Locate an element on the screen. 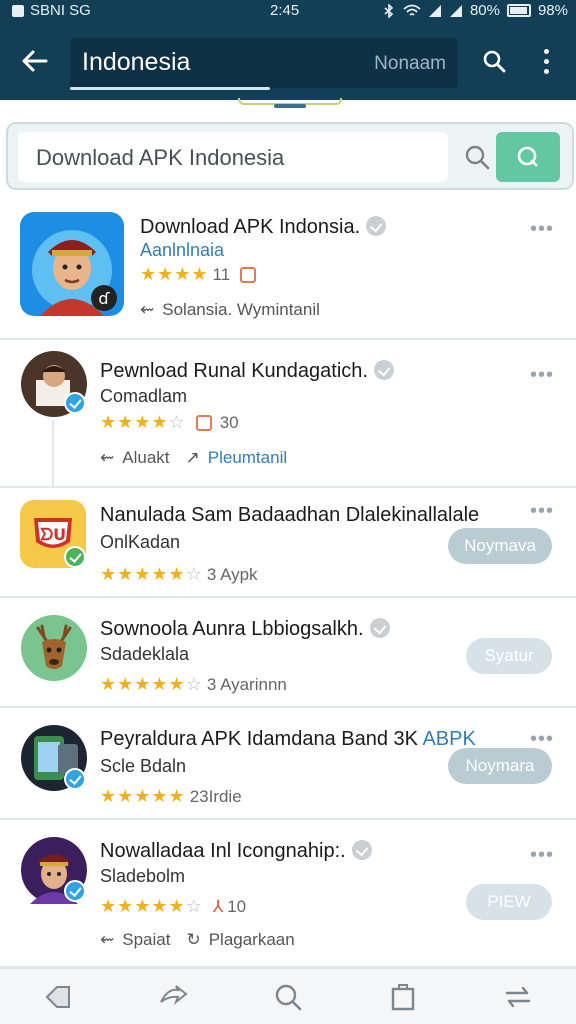 The height and width of the screenshot is (1024, 576). share-icon: ⇜ is located at coordinates (147, 309).